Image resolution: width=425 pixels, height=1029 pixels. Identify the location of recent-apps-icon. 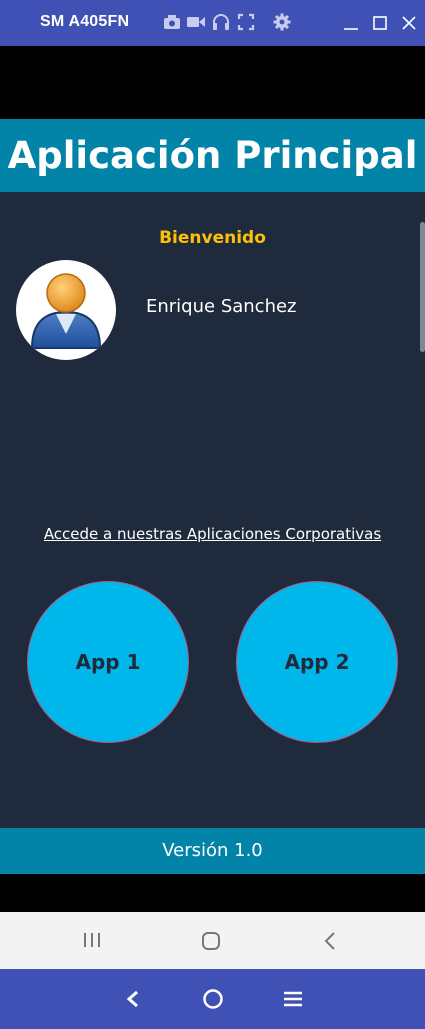
(92, 940).